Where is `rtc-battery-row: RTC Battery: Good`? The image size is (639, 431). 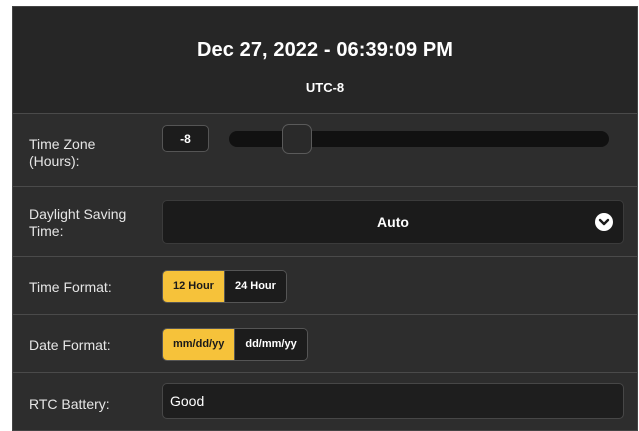
rtc-battery-row: RTC Battery: Good is located at coordinates (325, 401).